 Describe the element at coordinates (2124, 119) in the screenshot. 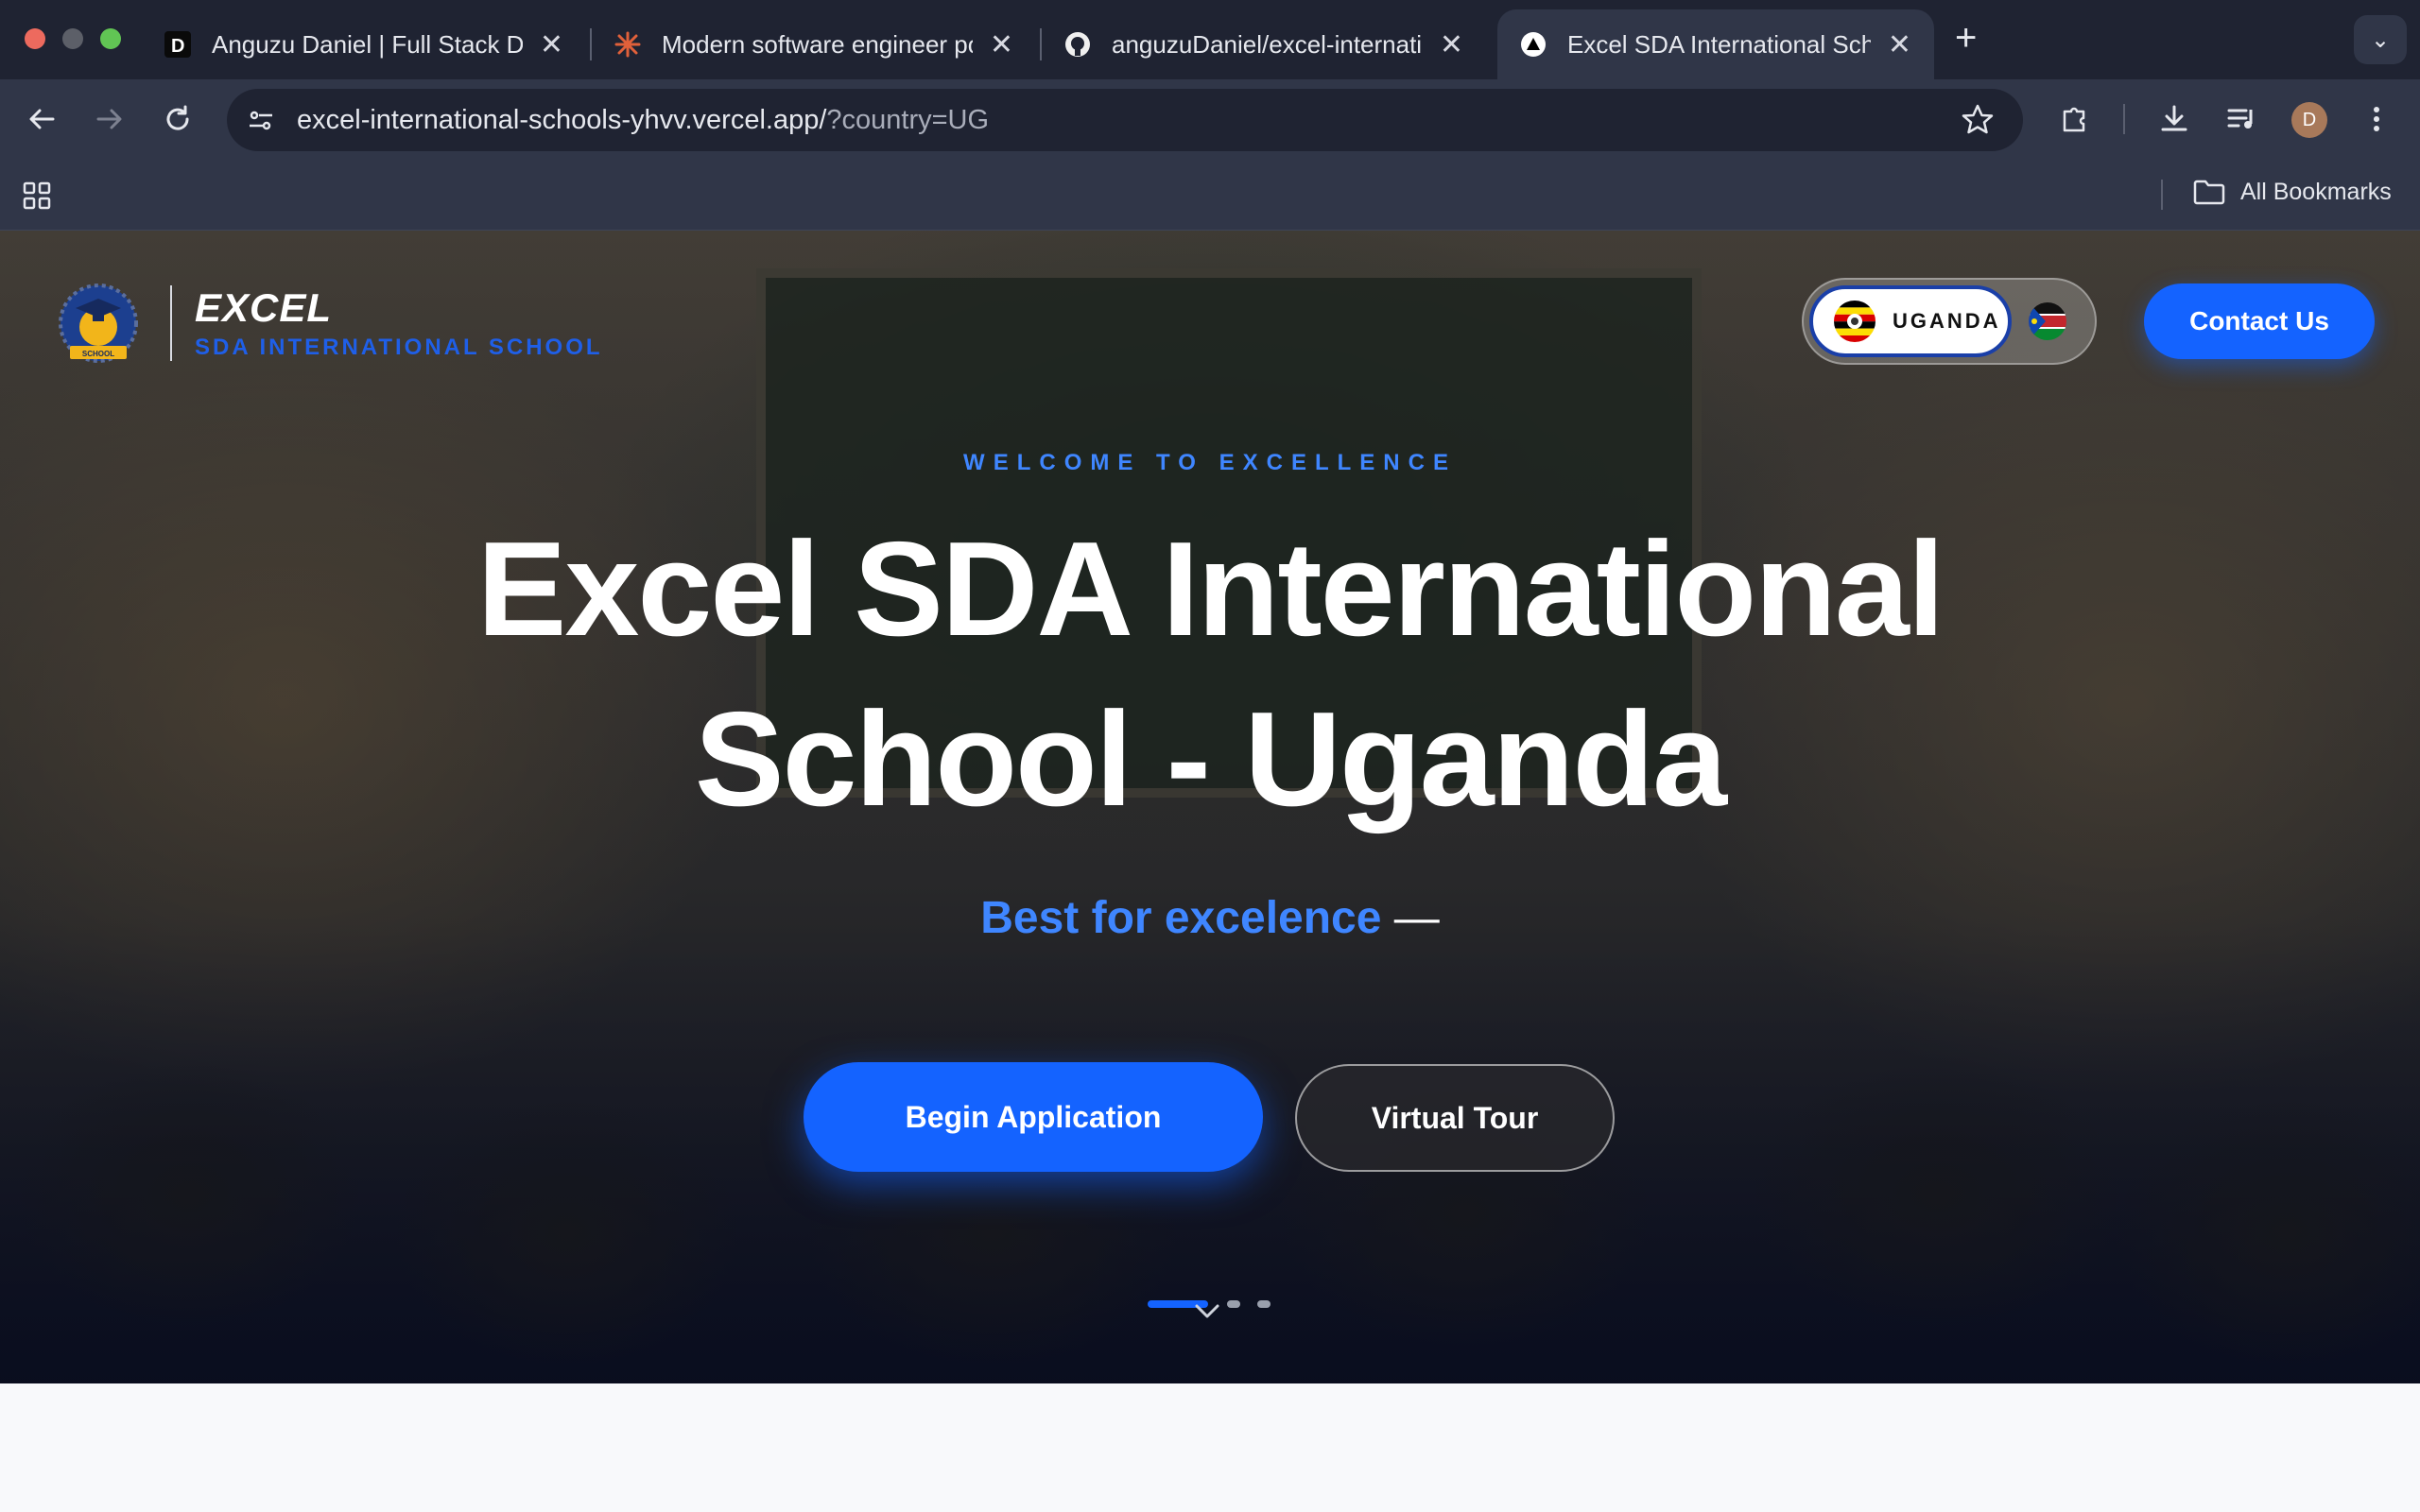

I see `toolbar-divider` at that location.